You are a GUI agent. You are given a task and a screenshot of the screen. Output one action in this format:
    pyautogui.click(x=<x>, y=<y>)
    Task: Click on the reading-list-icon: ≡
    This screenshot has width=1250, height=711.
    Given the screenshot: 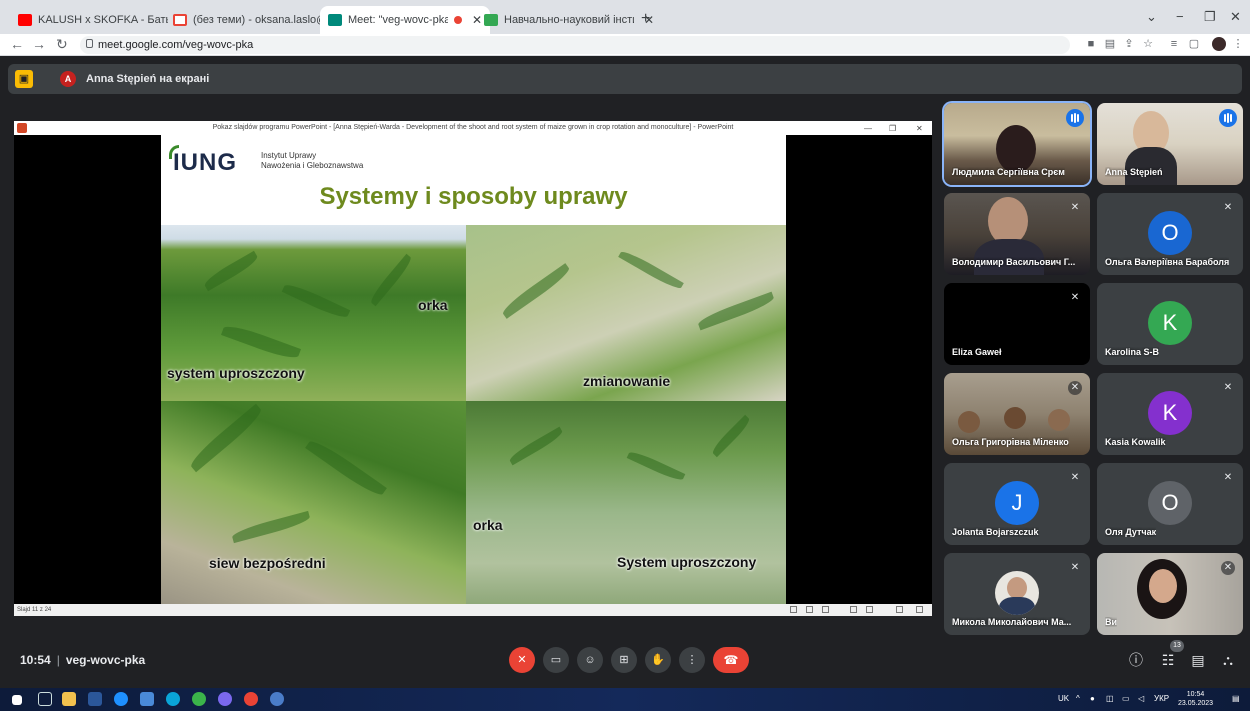 What is the action you would take?
    pyautogui.click(x=1174, y=44)
    